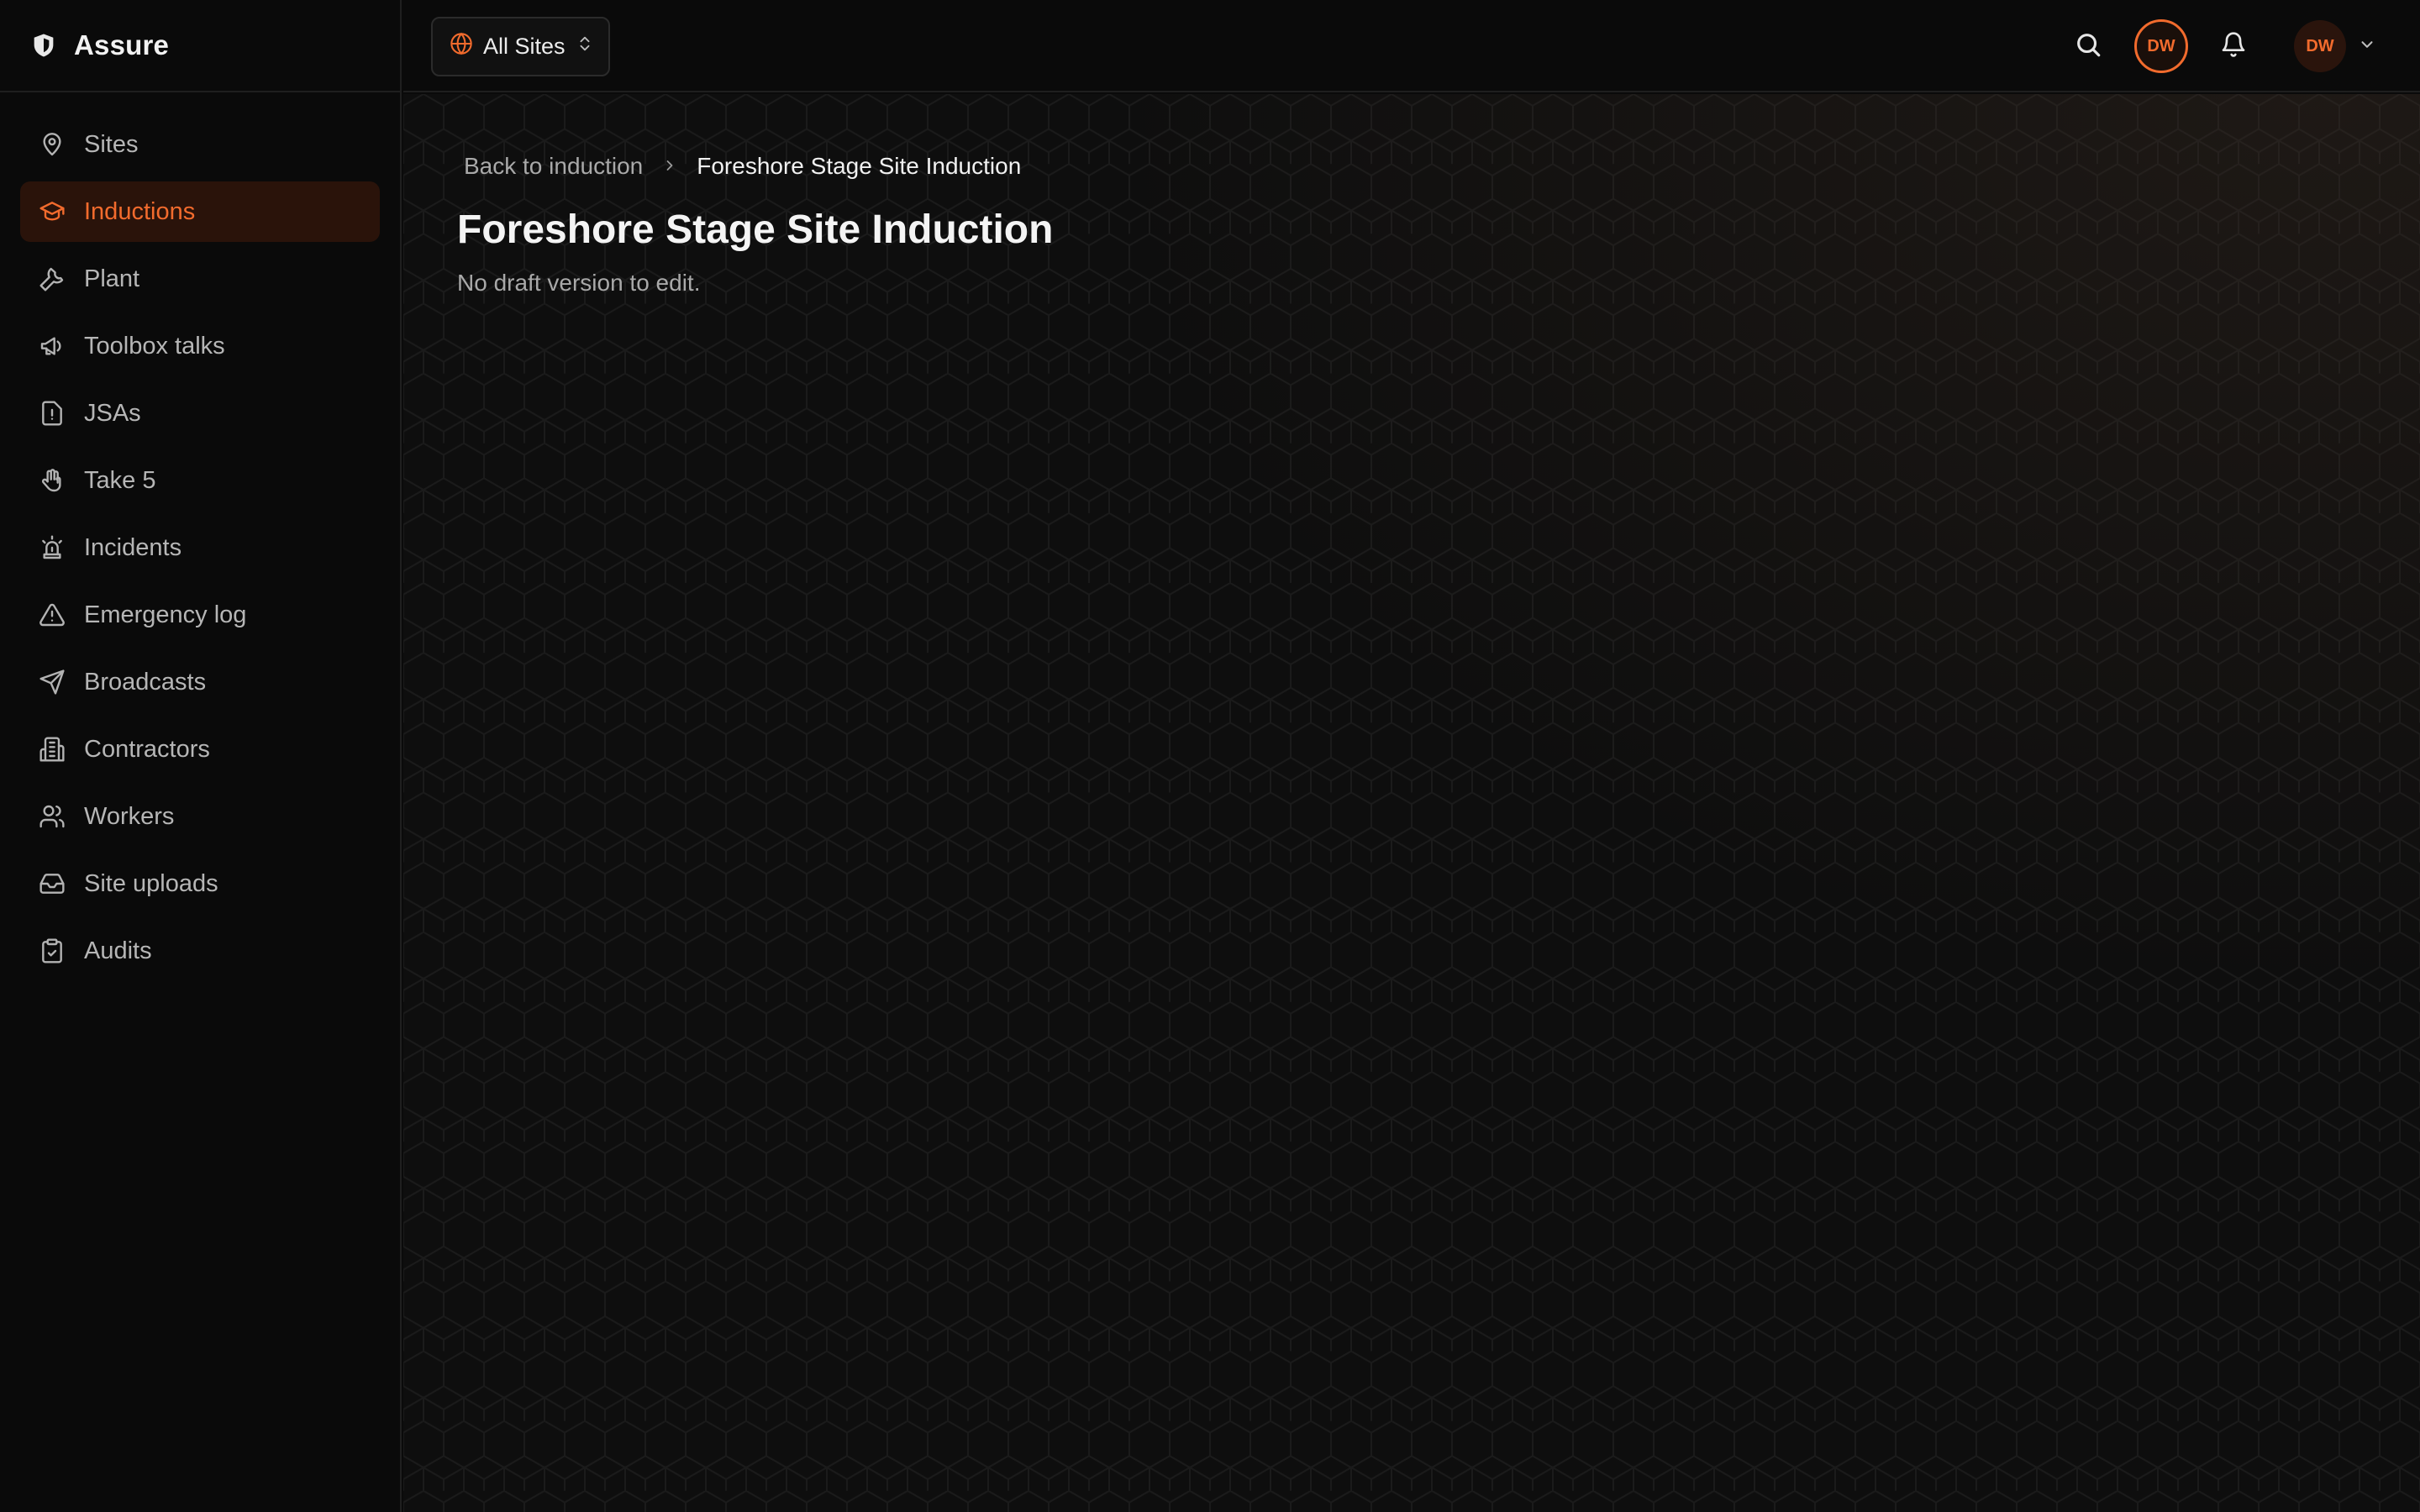  What do you see at coordinates (585, 46) in the screenshot?
I see `chevrons-up-down-icon` at bounding box center [585, 46].